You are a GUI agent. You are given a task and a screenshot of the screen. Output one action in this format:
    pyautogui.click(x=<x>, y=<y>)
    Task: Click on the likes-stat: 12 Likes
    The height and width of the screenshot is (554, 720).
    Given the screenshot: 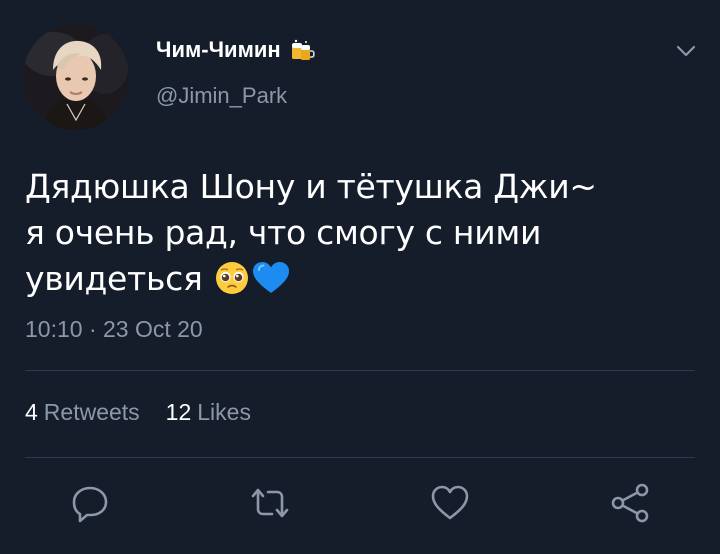 What is the action you would take?
    pyautogui.click(x=208, y=412)
    